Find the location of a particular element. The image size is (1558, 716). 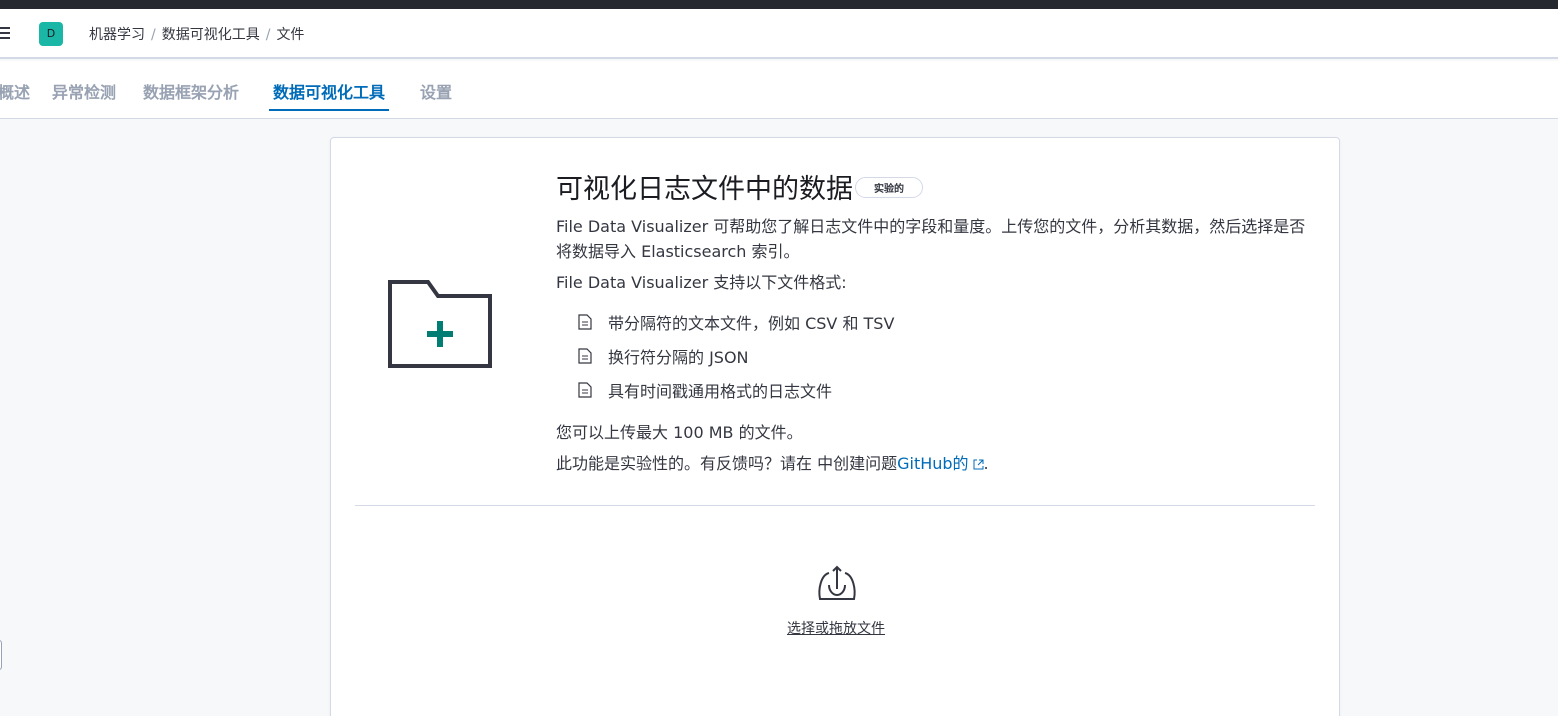

github-link: GitHub的 is located at coordinates (932, 463).